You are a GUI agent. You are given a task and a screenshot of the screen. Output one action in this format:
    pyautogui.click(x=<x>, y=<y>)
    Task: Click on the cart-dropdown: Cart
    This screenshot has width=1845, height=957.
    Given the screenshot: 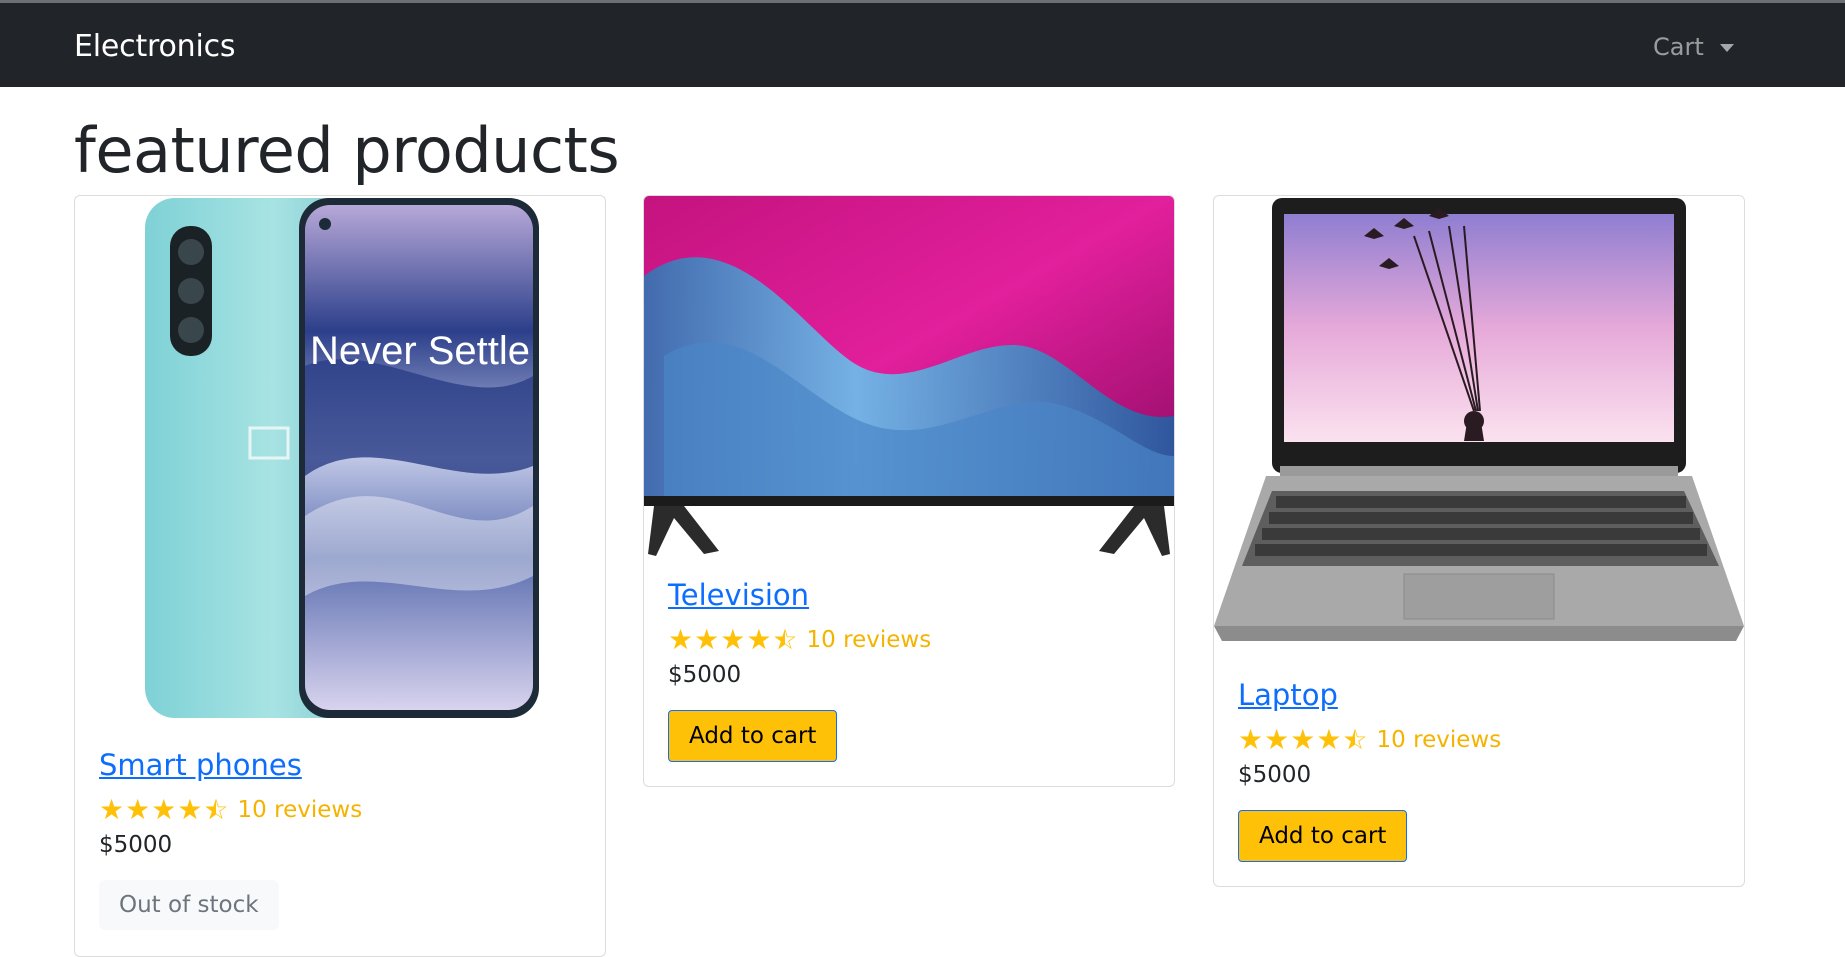 What is the action you would take?
    pyautogui.click(x=1693, y=47)
    